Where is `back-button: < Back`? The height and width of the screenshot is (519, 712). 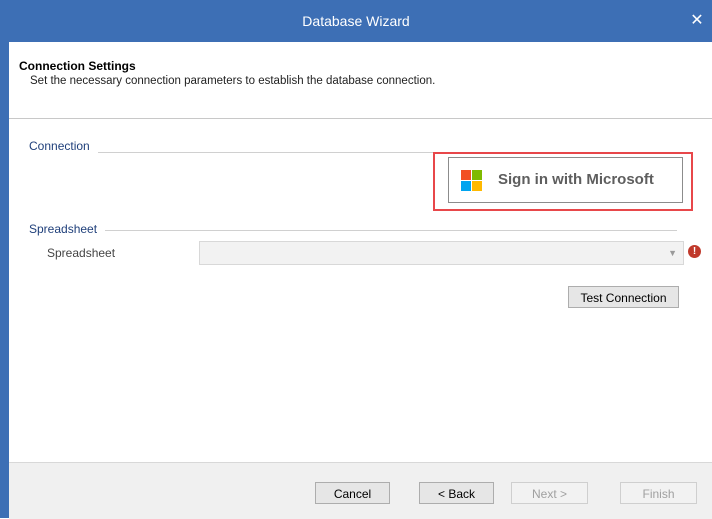
back-button: < Back is located at coordinates (456, 493).